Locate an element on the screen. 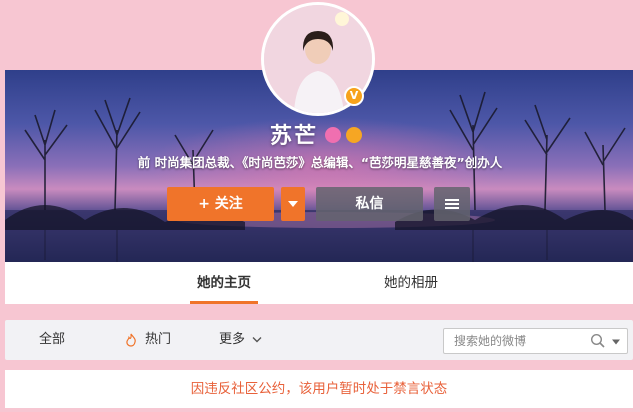 This screenshot has width=640, height=412. search-input is located at coordinates (514, 341).